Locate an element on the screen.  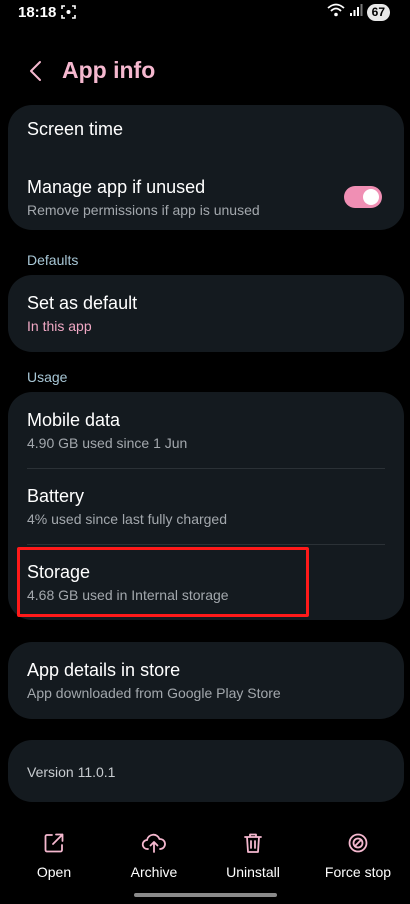
trash-icon is located at coordinates (253, 843).